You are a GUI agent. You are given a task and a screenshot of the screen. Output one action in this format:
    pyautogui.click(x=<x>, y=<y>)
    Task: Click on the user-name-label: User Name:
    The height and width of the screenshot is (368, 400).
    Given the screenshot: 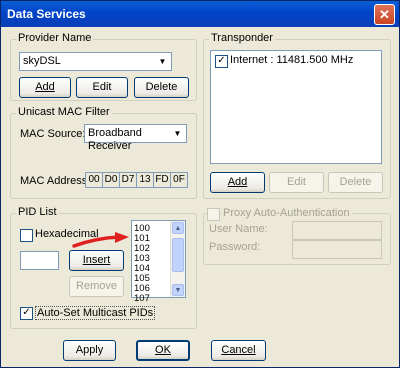 What is the action you would take?
    pyautogui.click(x=238, y=229)
    